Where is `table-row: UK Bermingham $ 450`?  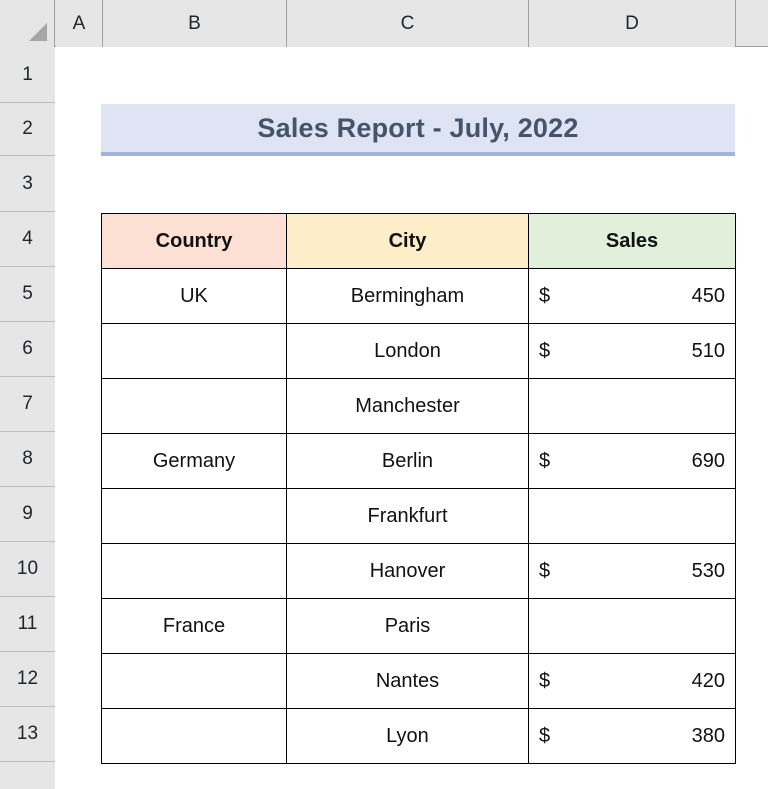 table-row: UK Bermingham $ 450 is located at coordinates (418, 296).